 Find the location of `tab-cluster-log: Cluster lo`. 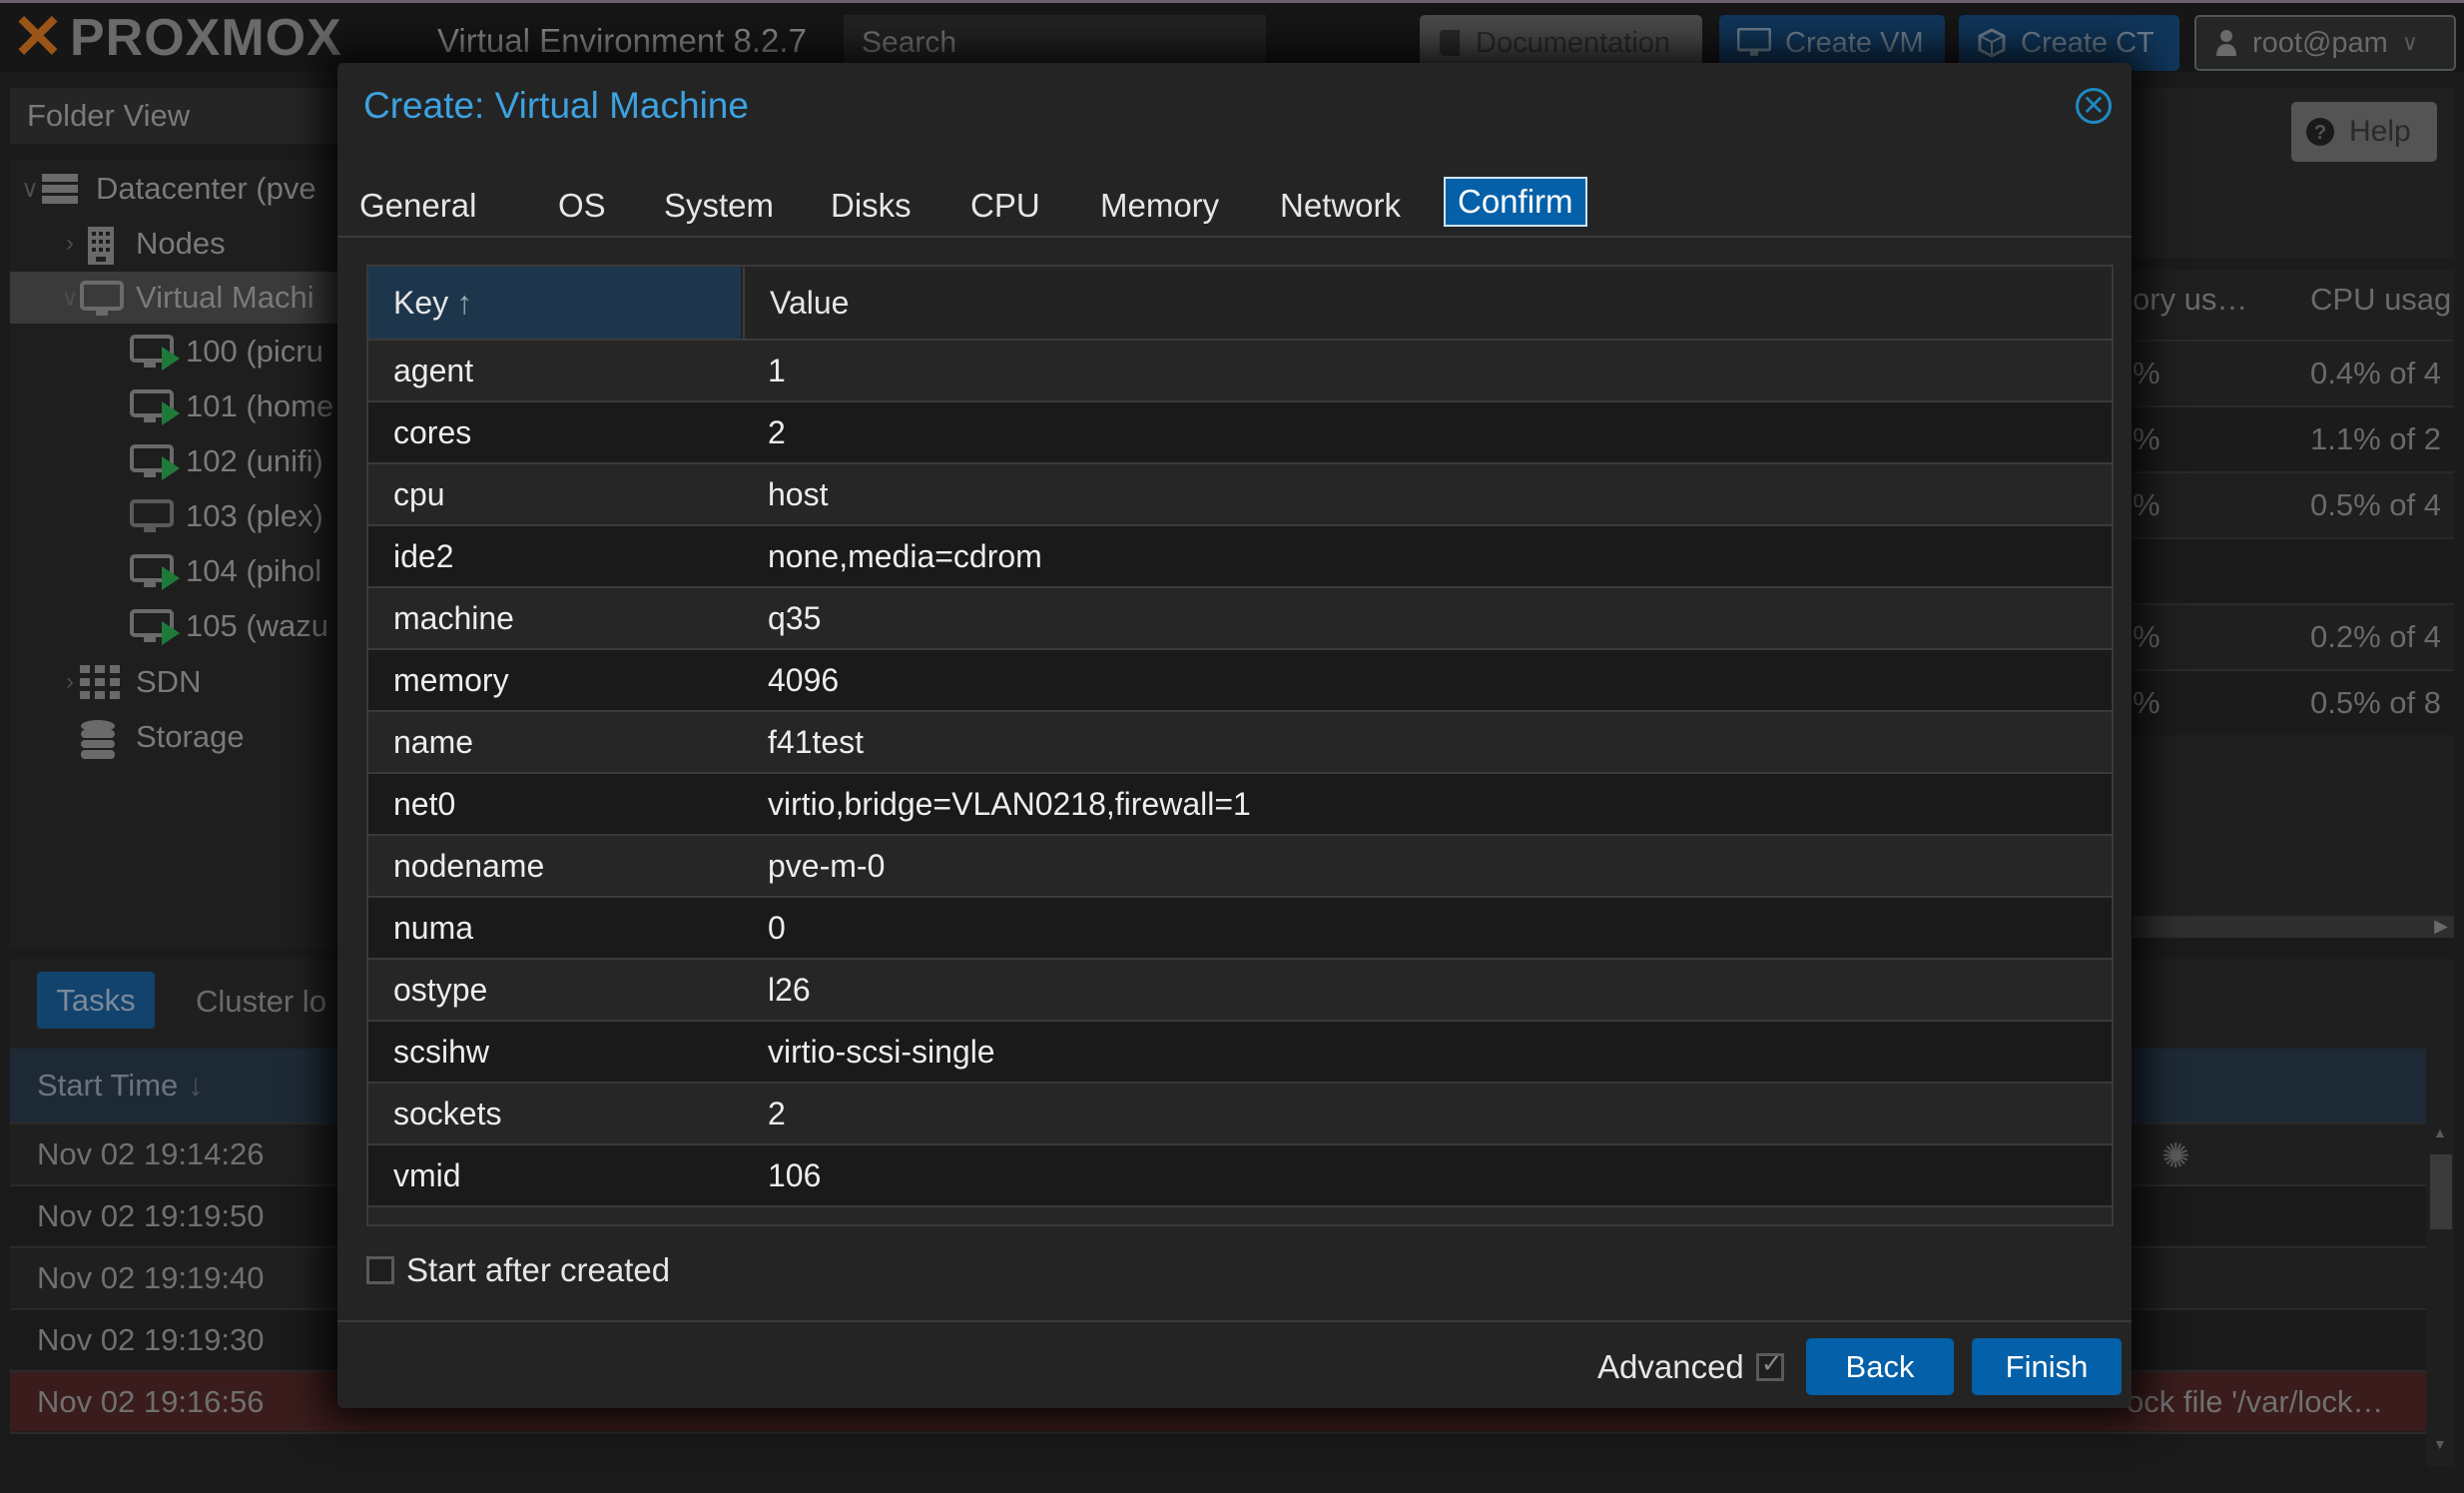

tab-cluster-log: Cluster lo is located at coordinates (261, 1002).